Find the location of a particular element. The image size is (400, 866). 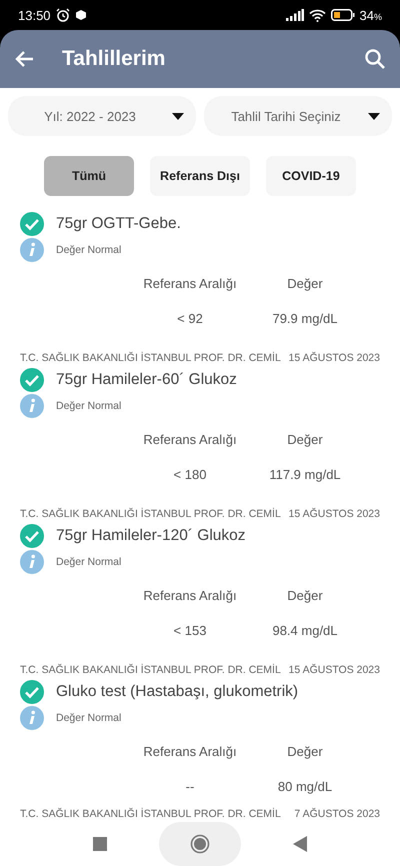

result-value: 98.4 mg/dL is located at coordinates (305, 630).